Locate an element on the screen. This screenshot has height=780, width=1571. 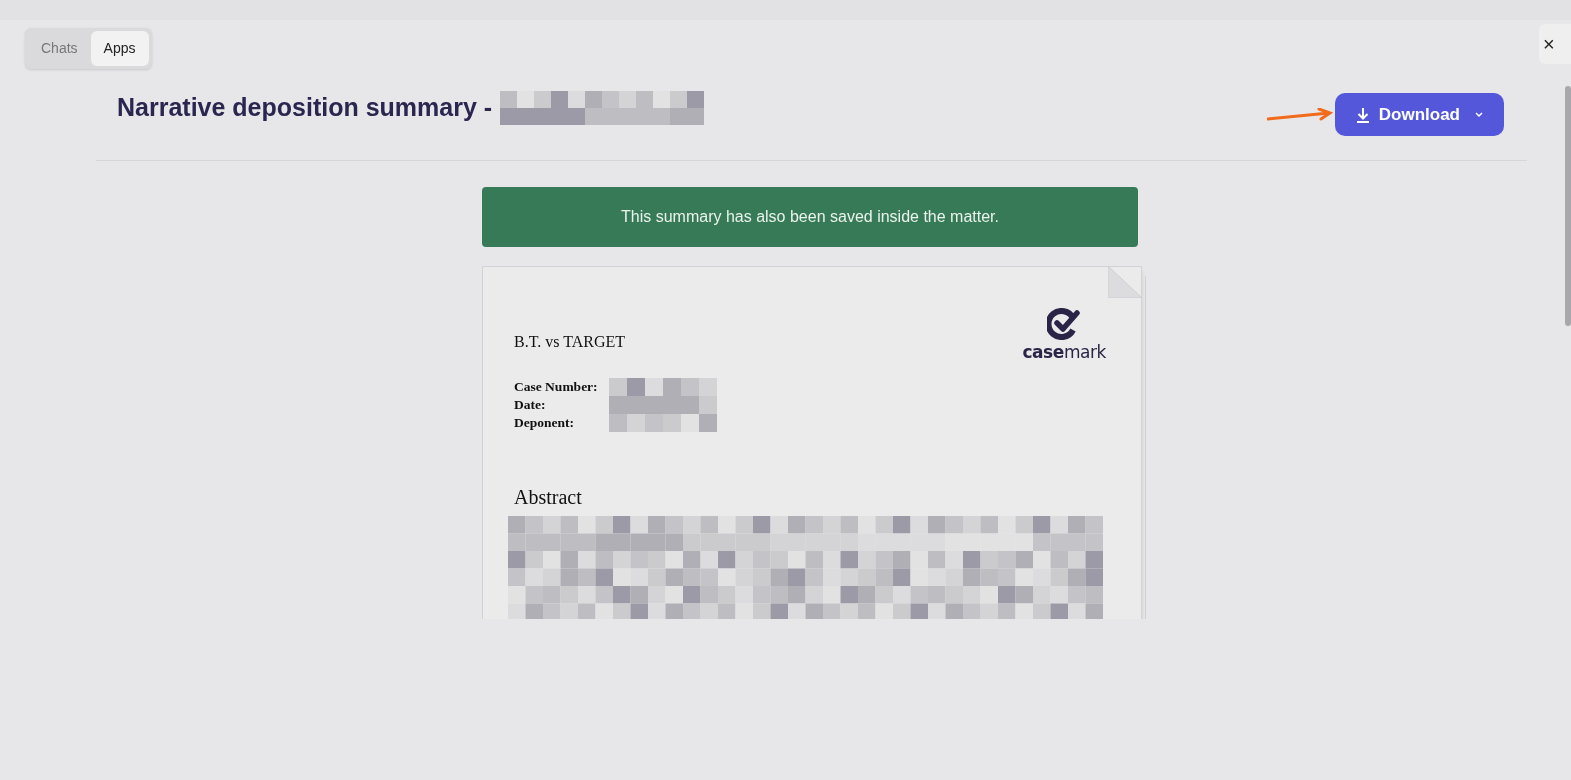
download-button: Download is located at coordinates (1419, 114).